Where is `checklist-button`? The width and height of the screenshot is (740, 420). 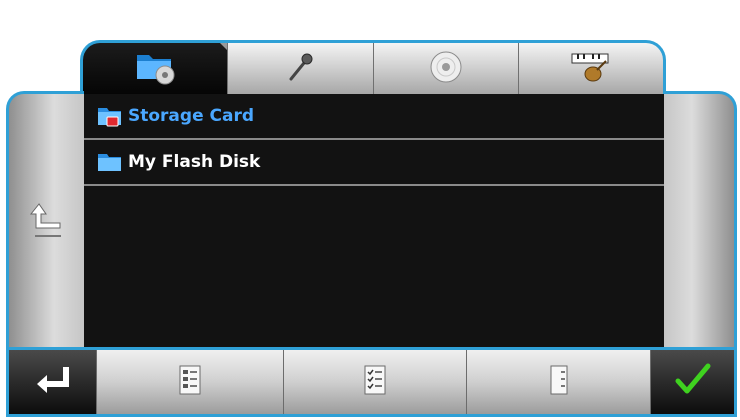 checklist-button is located at coordinates (189, 382).